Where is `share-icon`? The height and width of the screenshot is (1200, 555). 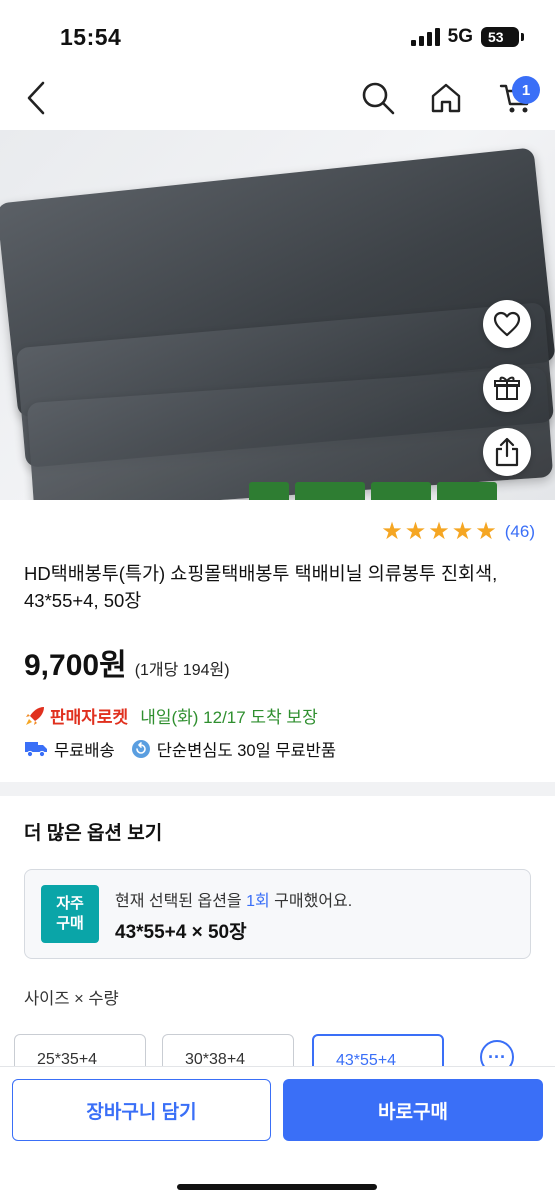
share-icon is located at coordinates (507, 452).